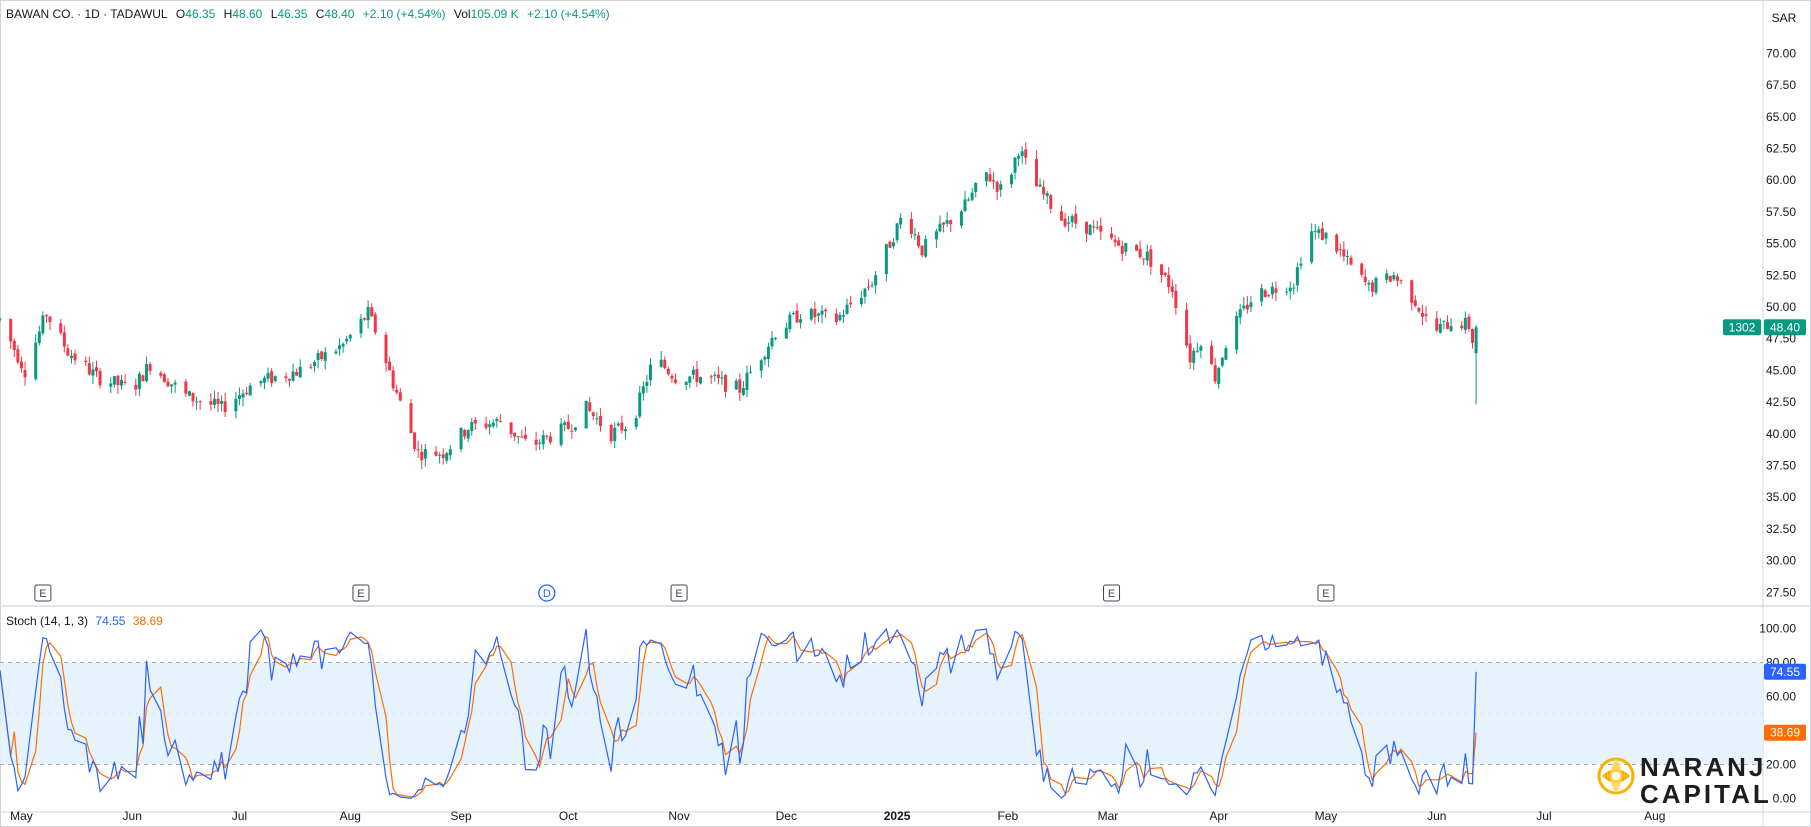 The width and height of the screenshot is (1811, 827). What do you see at coordinates (1784, 18) in the screenshot?
I see `currency-label: SAR` at bounding box center [1784, 18].